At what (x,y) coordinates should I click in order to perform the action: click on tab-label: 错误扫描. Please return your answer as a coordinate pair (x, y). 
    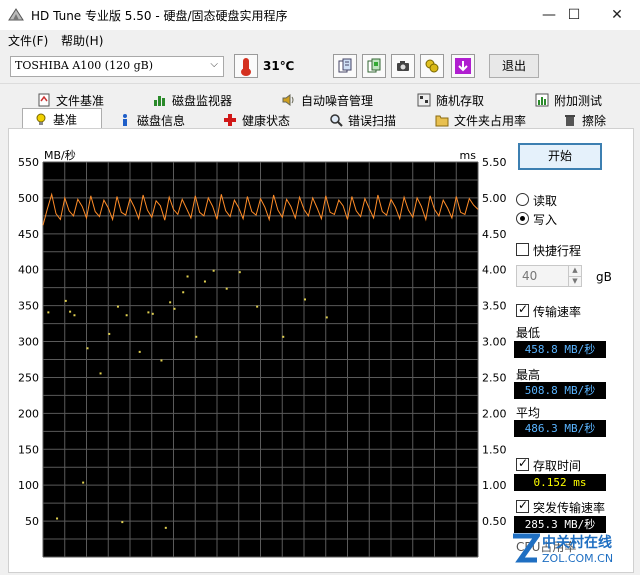
    Looking at the image, I should click on (372, 120).